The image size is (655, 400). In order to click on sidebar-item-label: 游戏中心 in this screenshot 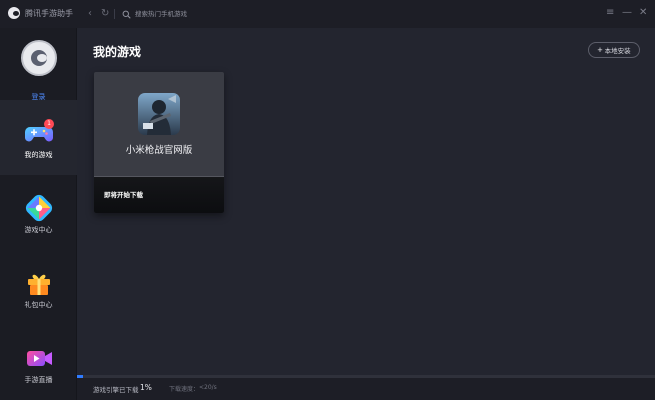, I will do `click(38, 230)`.